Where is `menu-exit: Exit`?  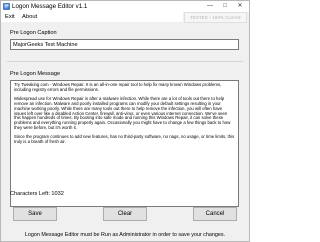 menu-exit: Exit is located at coordinates (10, 17).